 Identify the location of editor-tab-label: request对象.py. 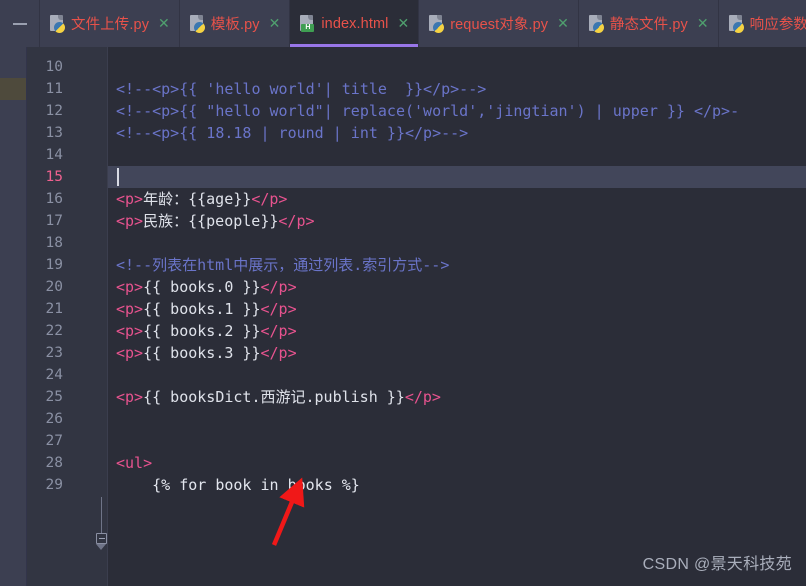
(499, 25).